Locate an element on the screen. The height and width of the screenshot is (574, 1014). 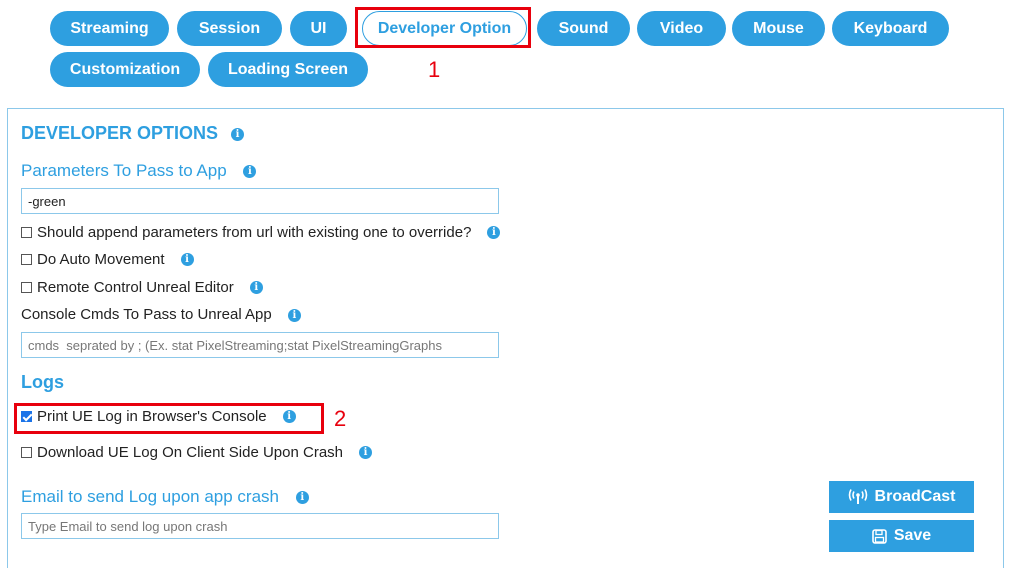
tab-streaming: Streaming is located at coordinates (109, 28).